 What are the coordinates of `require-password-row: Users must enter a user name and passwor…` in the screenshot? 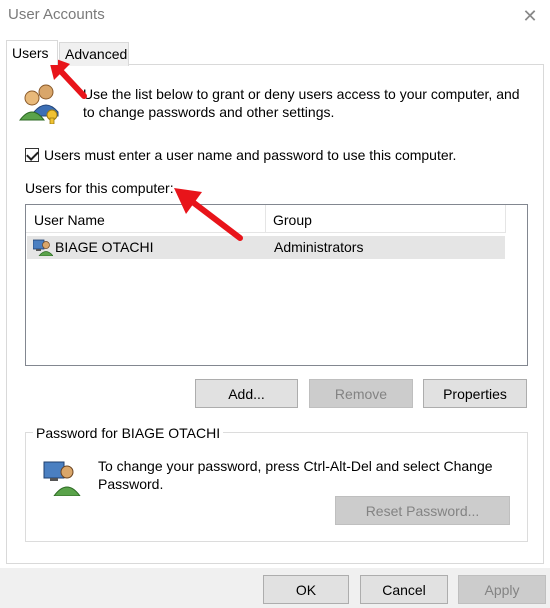 It's located at (240, 155).